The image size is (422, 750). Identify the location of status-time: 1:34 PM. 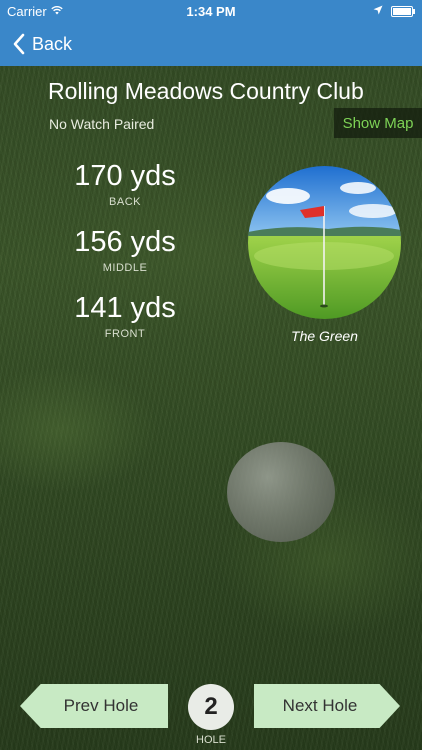
(211, 11).